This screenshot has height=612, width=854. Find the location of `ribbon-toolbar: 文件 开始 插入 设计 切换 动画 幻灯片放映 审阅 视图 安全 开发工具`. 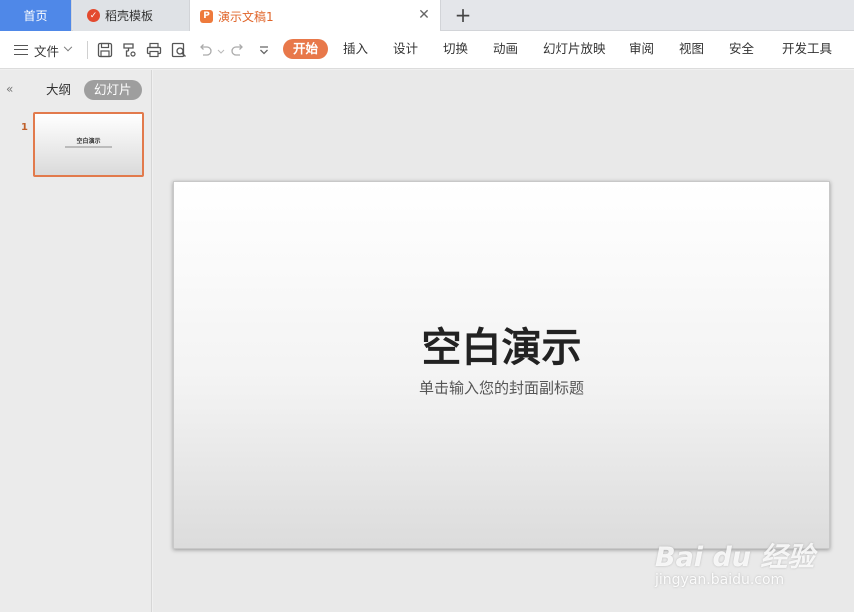

ribbon-toolbar: 文件 开始 插入 设计 切换 动画 幻灯片放映 审阅 视图 安全 开发工具 is located at coordinates (427, 50).